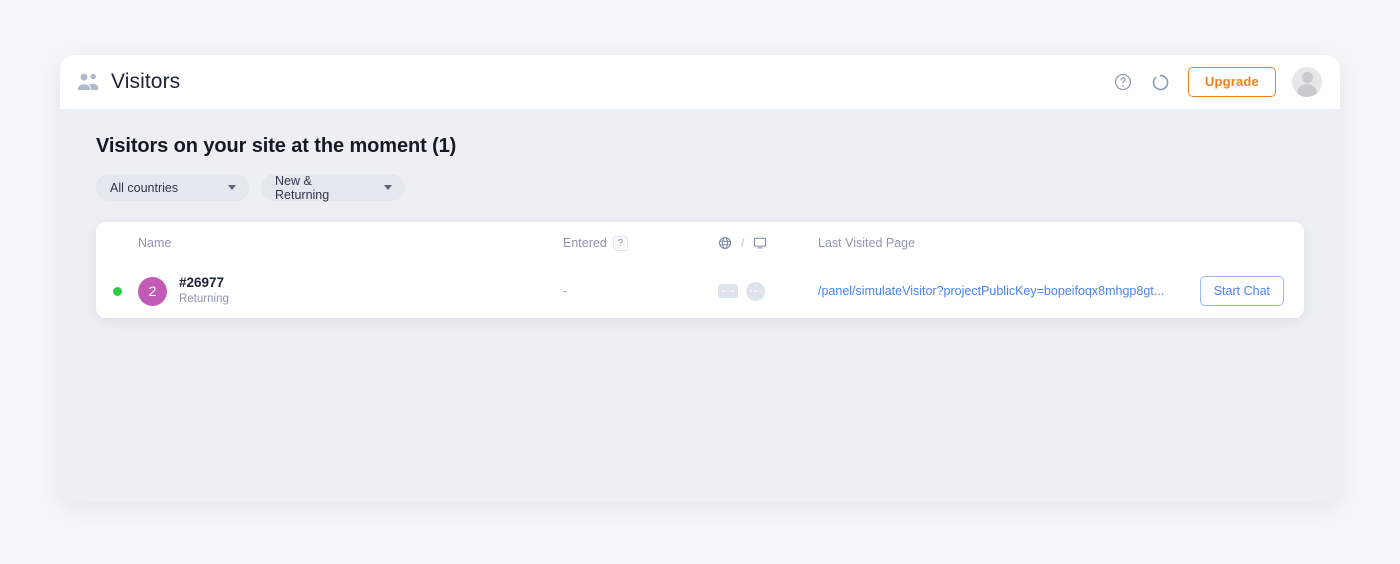 Image resolution: width=1400 pixels, height=564 pixels. I want to click on row-action-cell: Start Chat, so click(1249, 291).